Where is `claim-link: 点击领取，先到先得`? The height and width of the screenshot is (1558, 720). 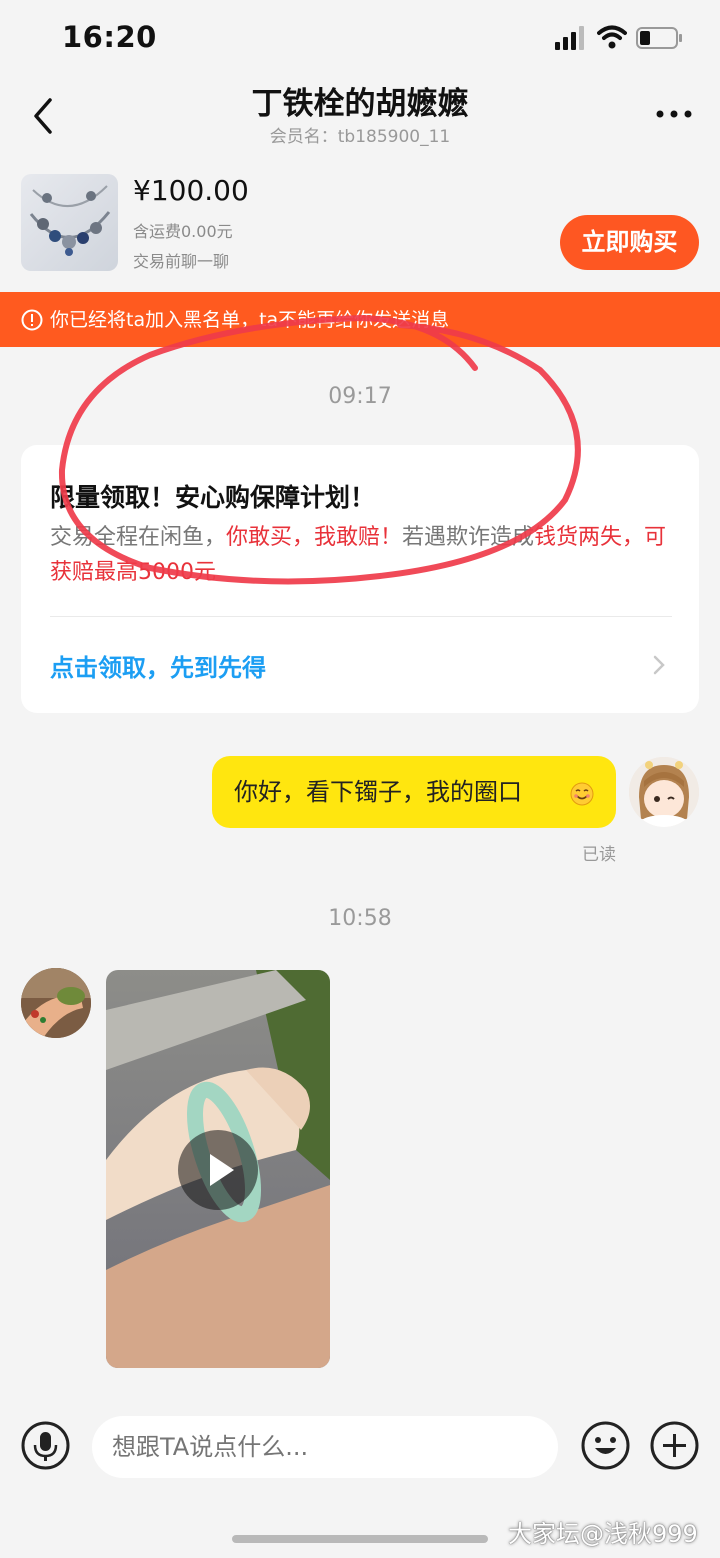
claim-link: 点击领取，先到先得 is located at coordinates (158, 665).